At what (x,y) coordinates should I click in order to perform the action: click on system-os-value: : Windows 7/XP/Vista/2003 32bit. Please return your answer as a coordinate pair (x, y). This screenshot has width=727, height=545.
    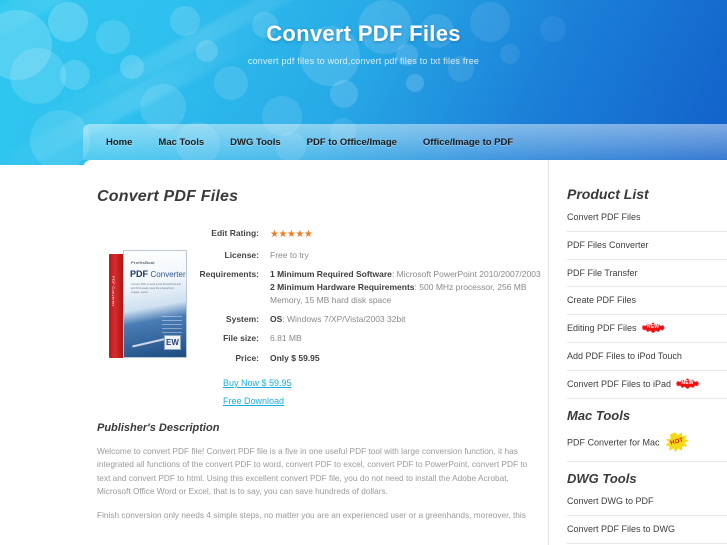
    Looking at the image, I should click on (344, 319).